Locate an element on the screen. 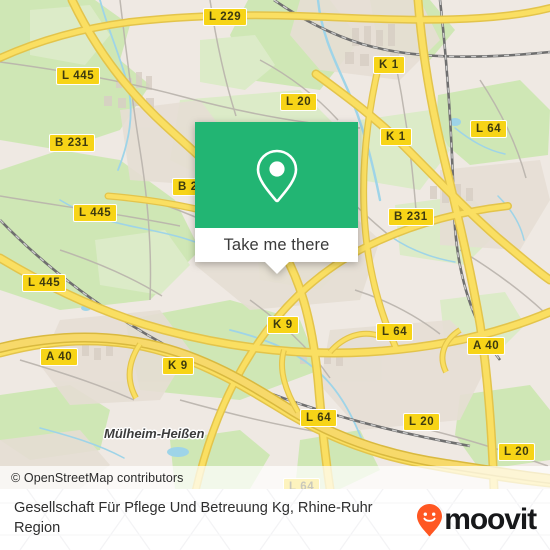 Image resolution: width=550 pixels, height=550 pixels. moovit-logo: moovit is located at coordinates (476, 520).